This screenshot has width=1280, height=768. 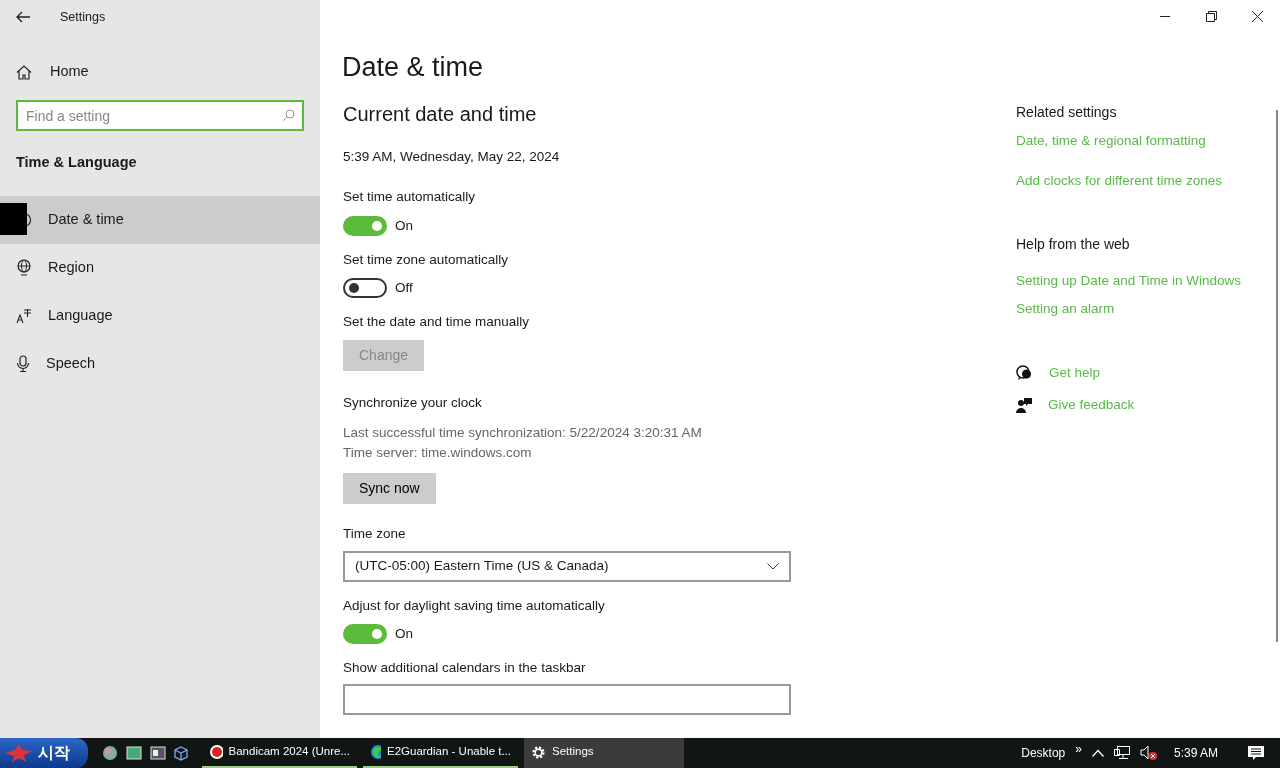 I want to click on related-settings-heading: Related settings, so click(x=1067, y=112).